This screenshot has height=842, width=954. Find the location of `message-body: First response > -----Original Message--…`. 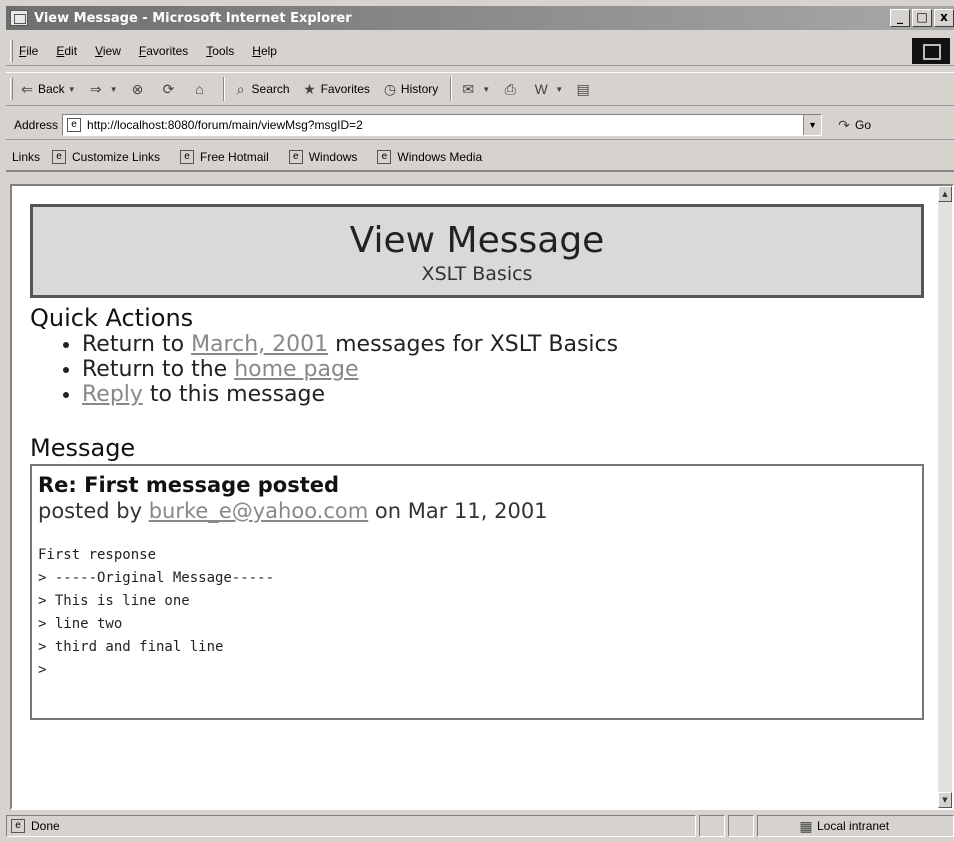

message-body: First response > -----Original Message--… is located at coordinates (156, 612).